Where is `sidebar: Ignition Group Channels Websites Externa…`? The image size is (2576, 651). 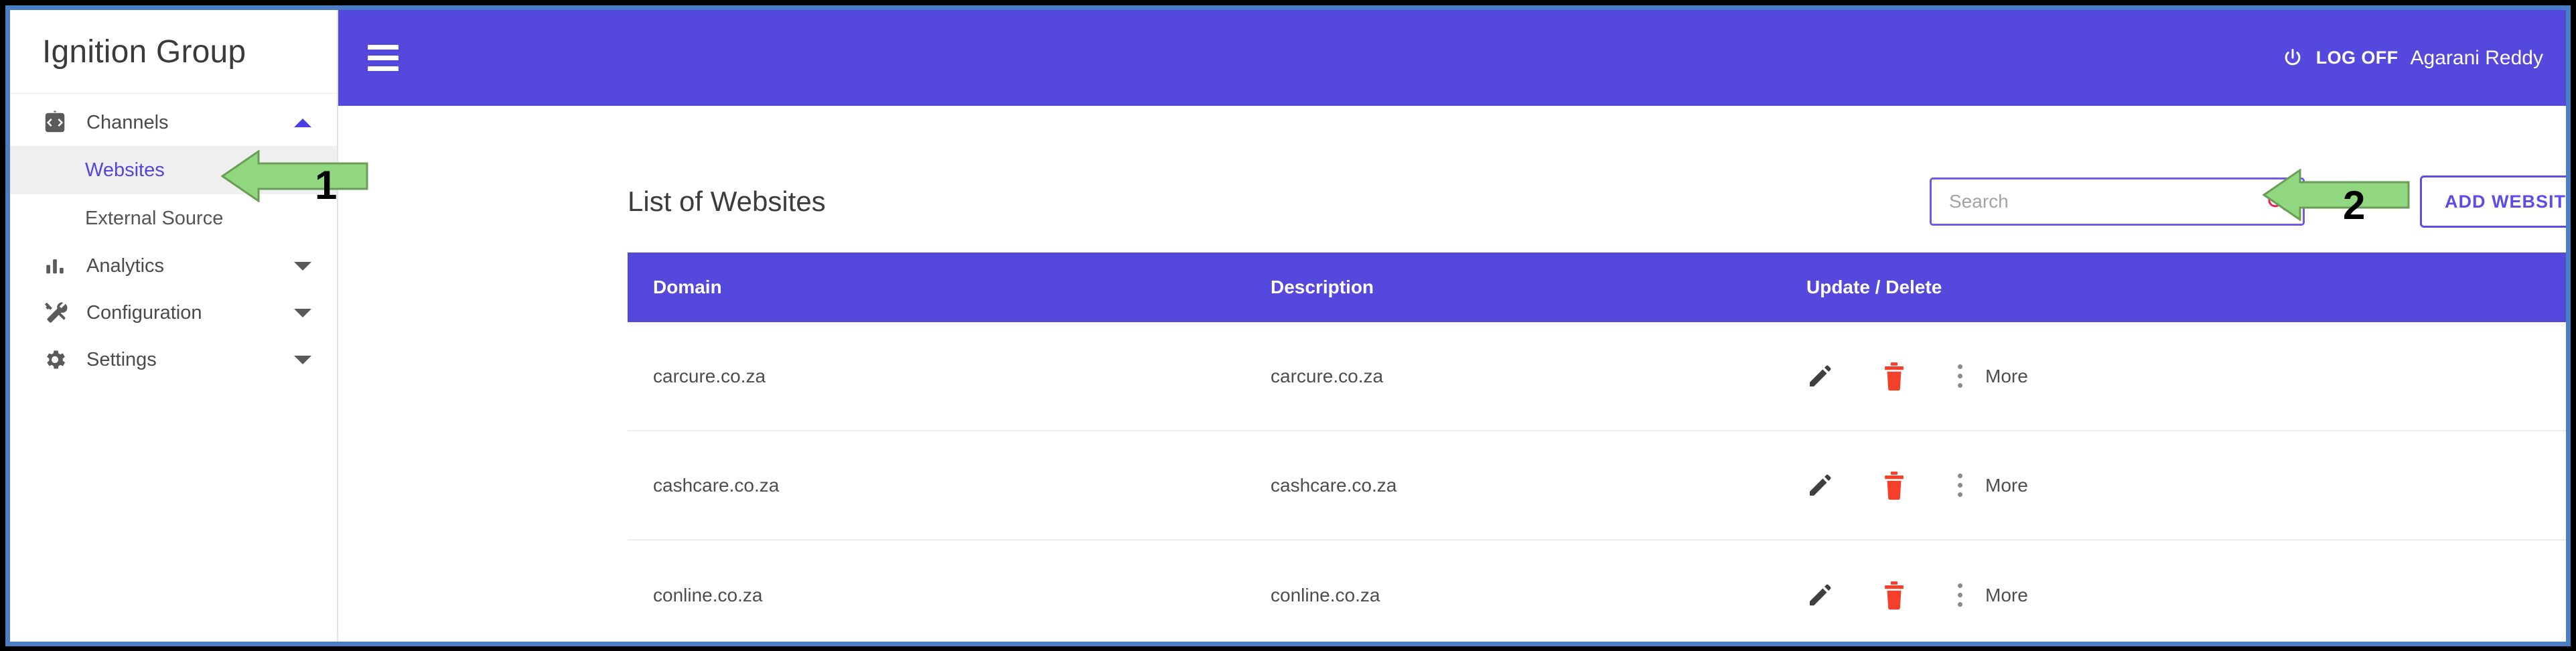
sidebar: Ignition Group Channels Websites Externa… is located at coordinates (174, 326).